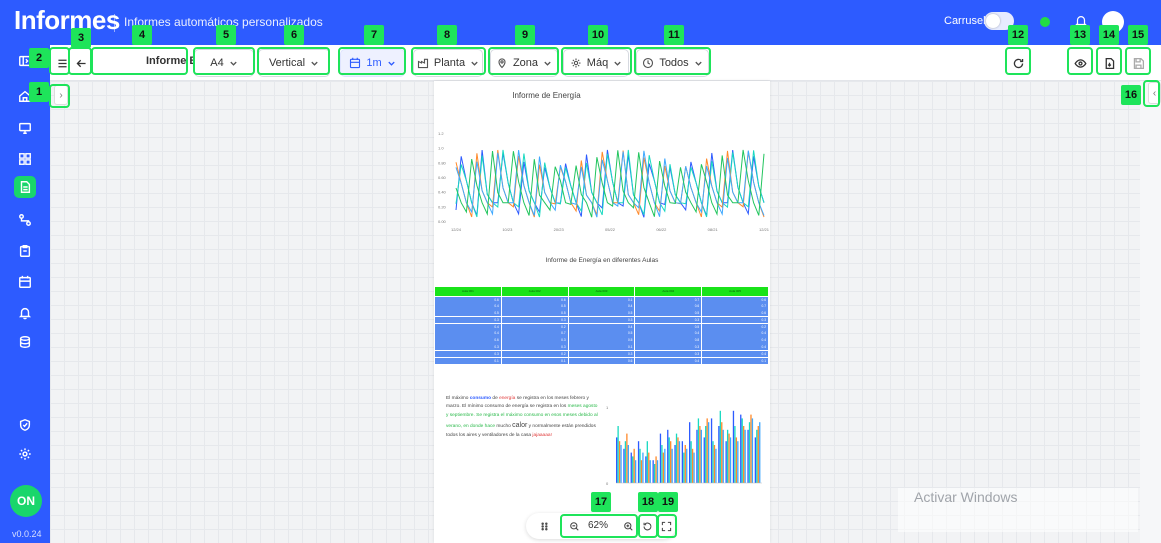  I want to click on marker-badge: 11, so click(674, 35).